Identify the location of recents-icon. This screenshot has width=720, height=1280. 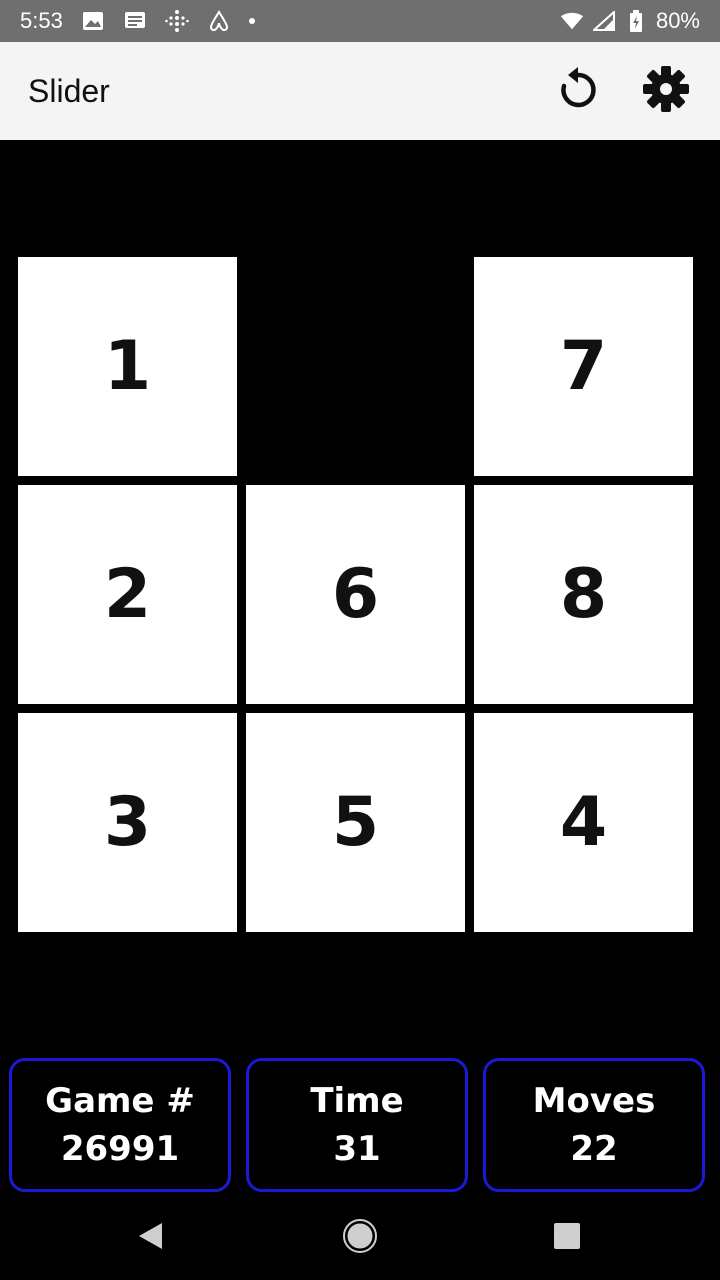
(567, 1238).